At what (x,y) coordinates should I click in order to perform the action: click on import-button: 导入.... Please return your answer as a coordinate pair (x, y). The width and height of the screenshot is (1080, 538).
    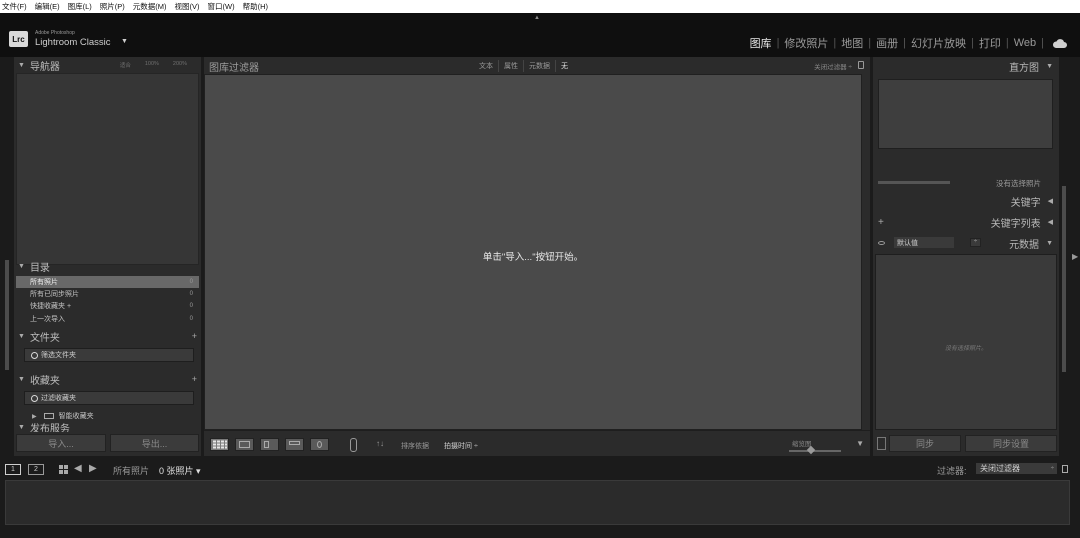
    Looking at the image, I should click on (61, 443).